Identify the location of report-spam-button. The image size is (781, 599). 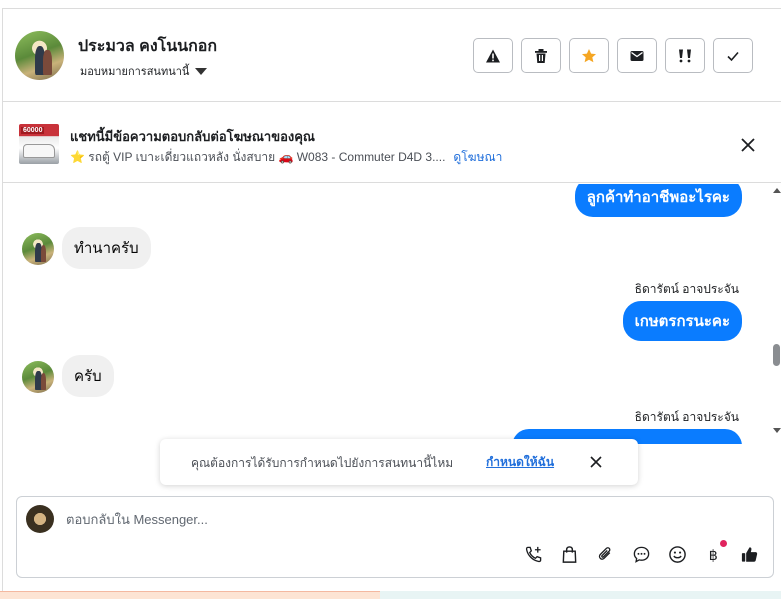
(493, 55).